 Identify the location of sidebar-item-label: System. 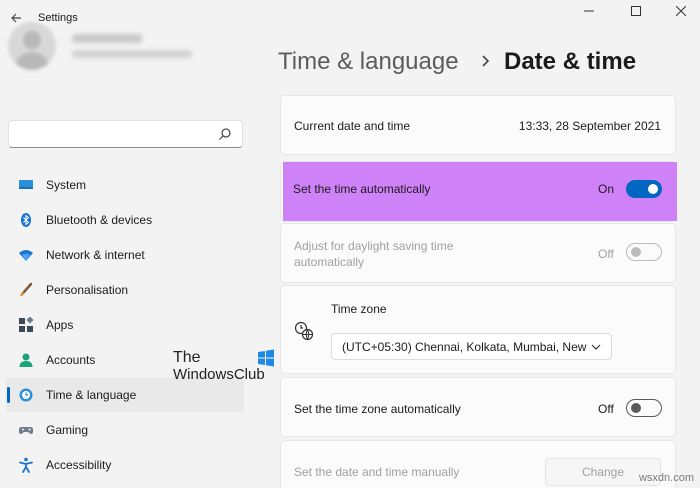
(66, 184).